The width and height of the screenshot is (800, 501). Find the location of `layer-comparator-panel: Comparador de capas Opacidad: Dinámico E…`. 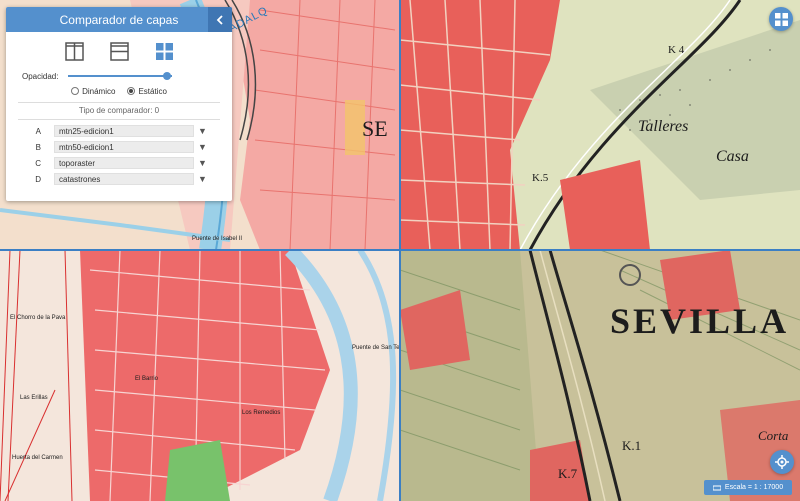

layer-comparator-panel: Comparador de capas Opacidad: Dinámico E… is located at coordinates (119, 104).